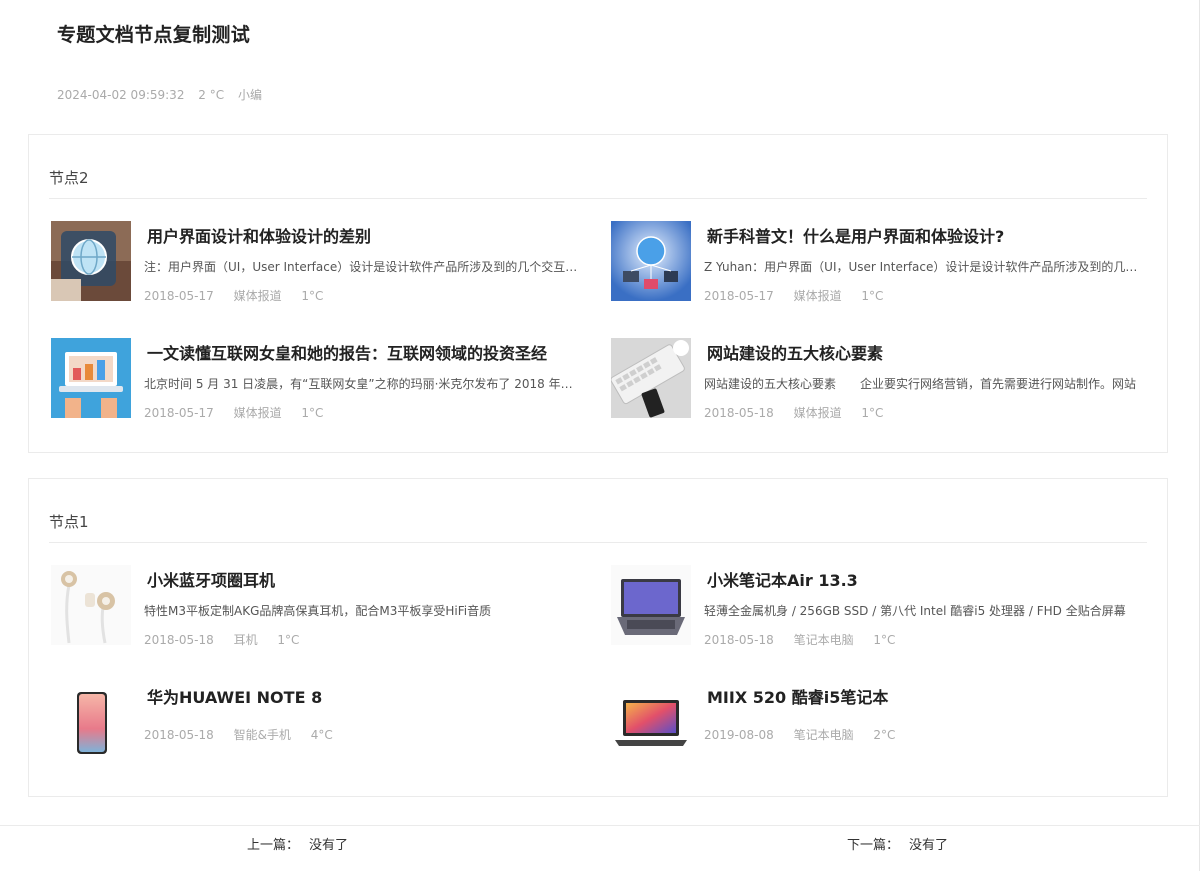  What do you see at coordinates (69, 522) in the screenshot?
I see `section-title: 节点1` at bounding box center [69, 522].